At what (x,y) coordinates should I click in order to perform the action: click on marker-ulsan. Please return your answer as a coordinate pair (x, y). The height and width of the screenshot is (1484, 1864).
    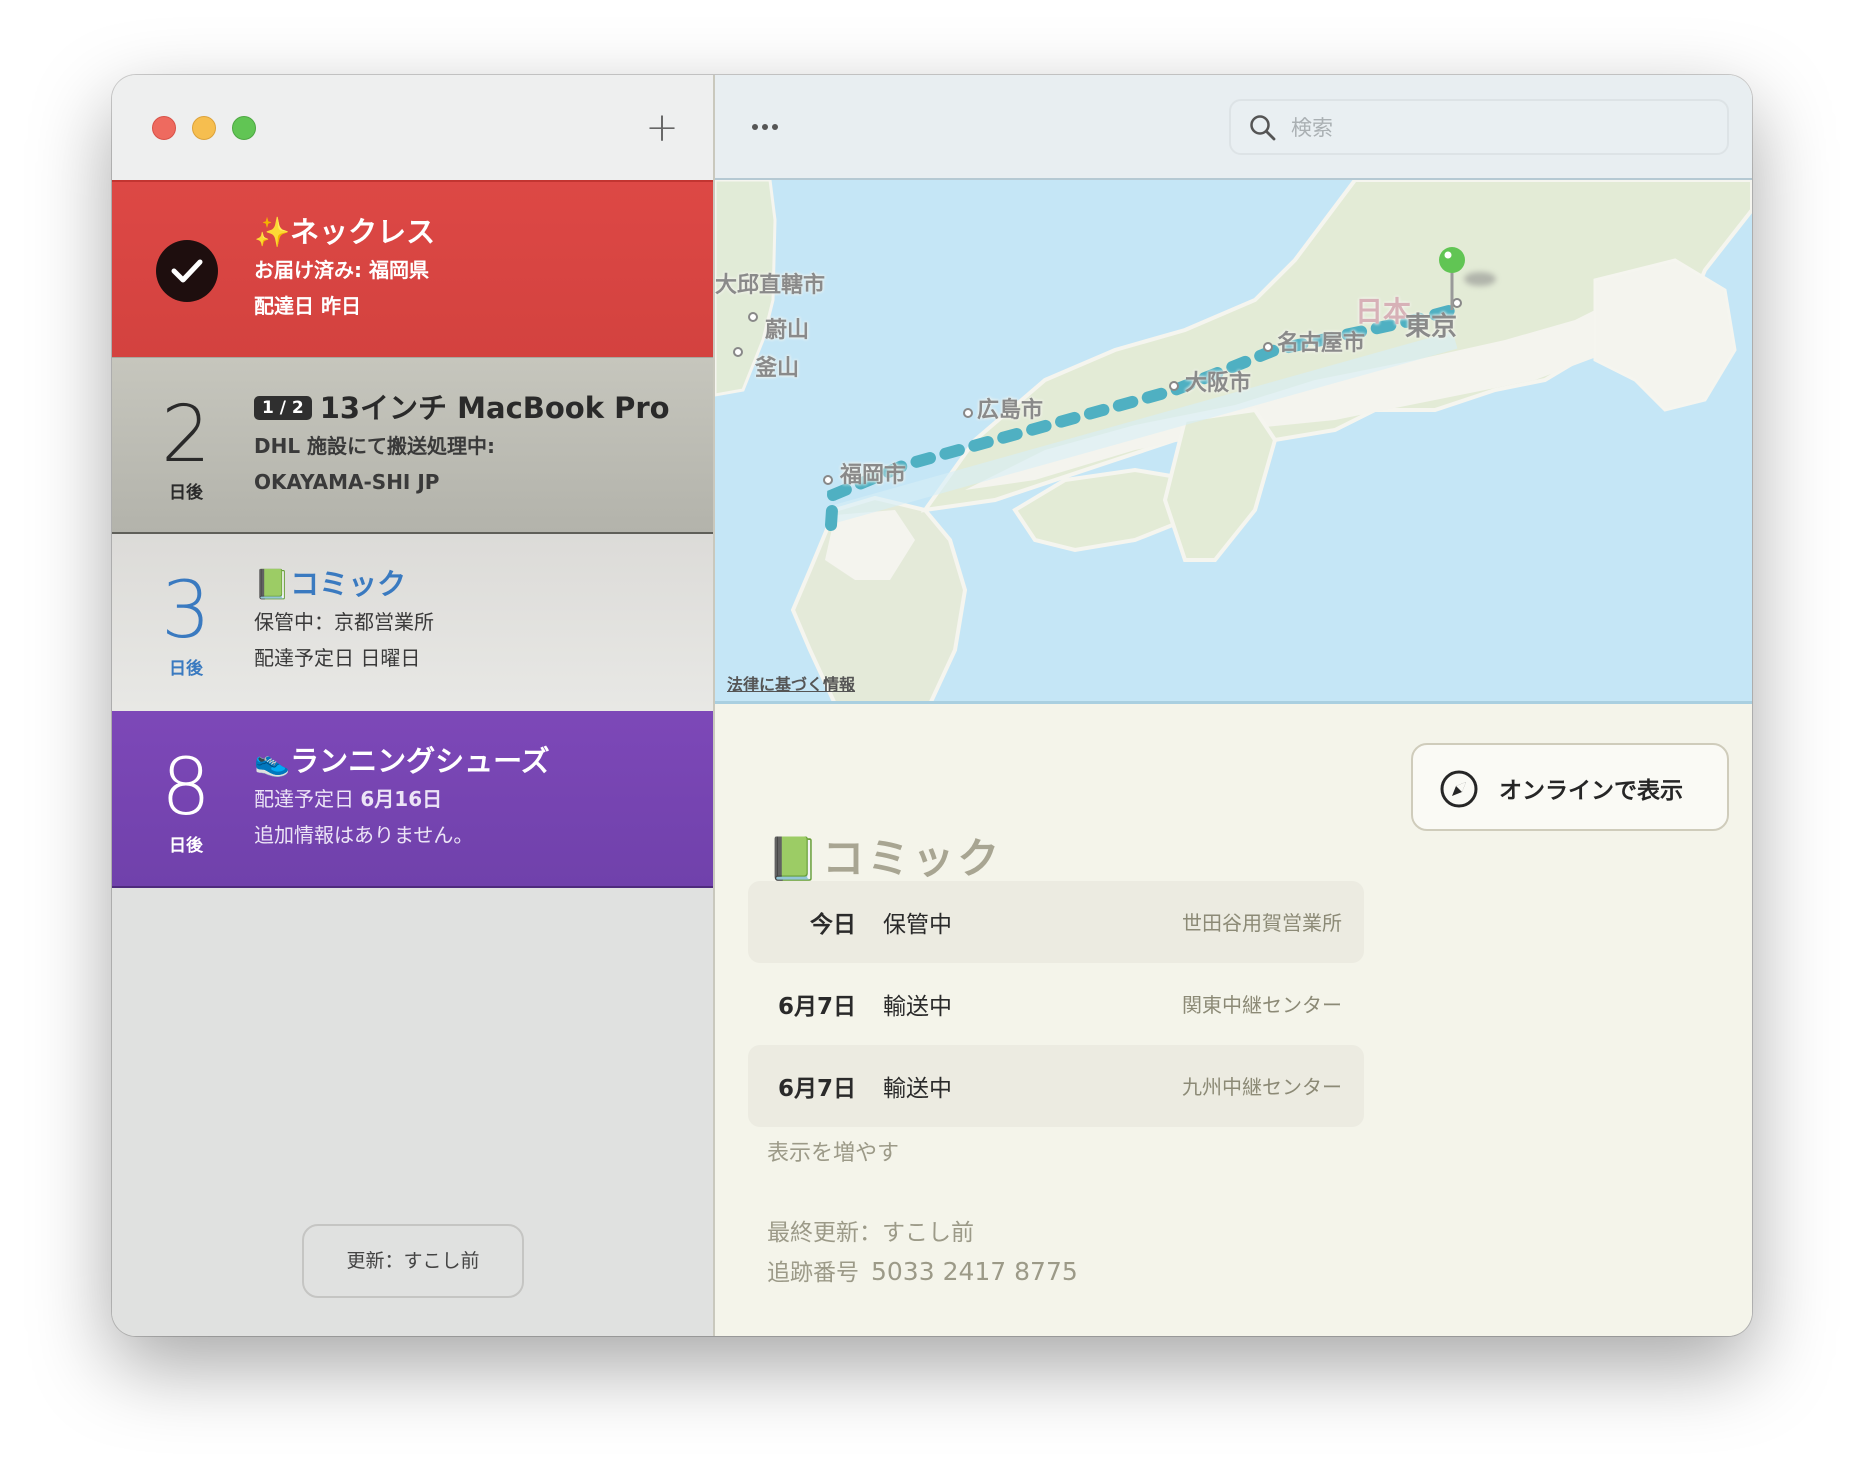
    Looking at the image, I should click on (753, 317).